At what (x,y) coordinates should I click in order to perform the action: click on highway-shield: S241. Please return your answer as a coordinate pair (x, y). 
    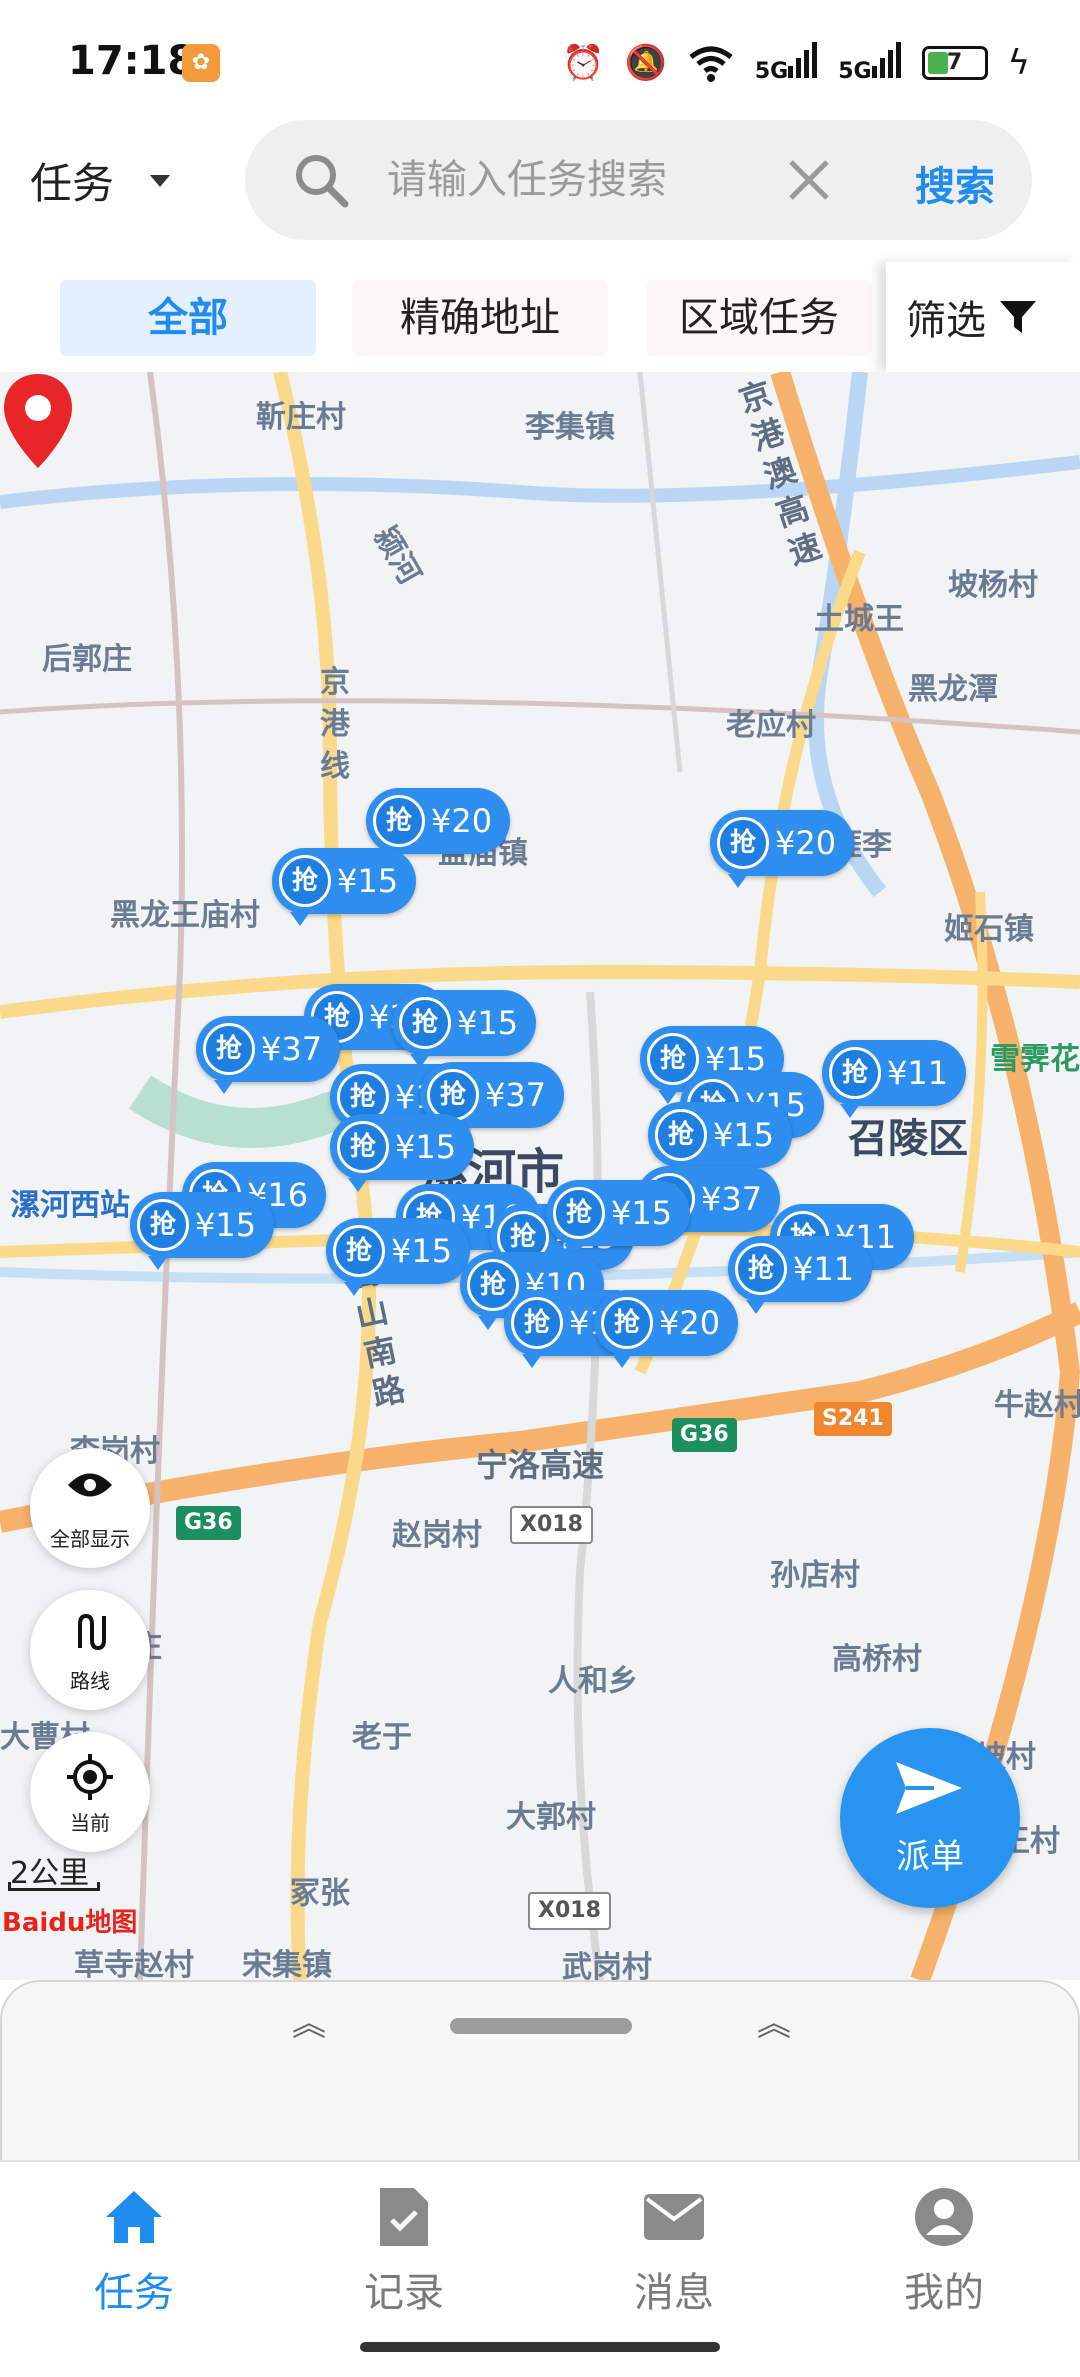
    Looking at the image, I should click on (853, 1419).